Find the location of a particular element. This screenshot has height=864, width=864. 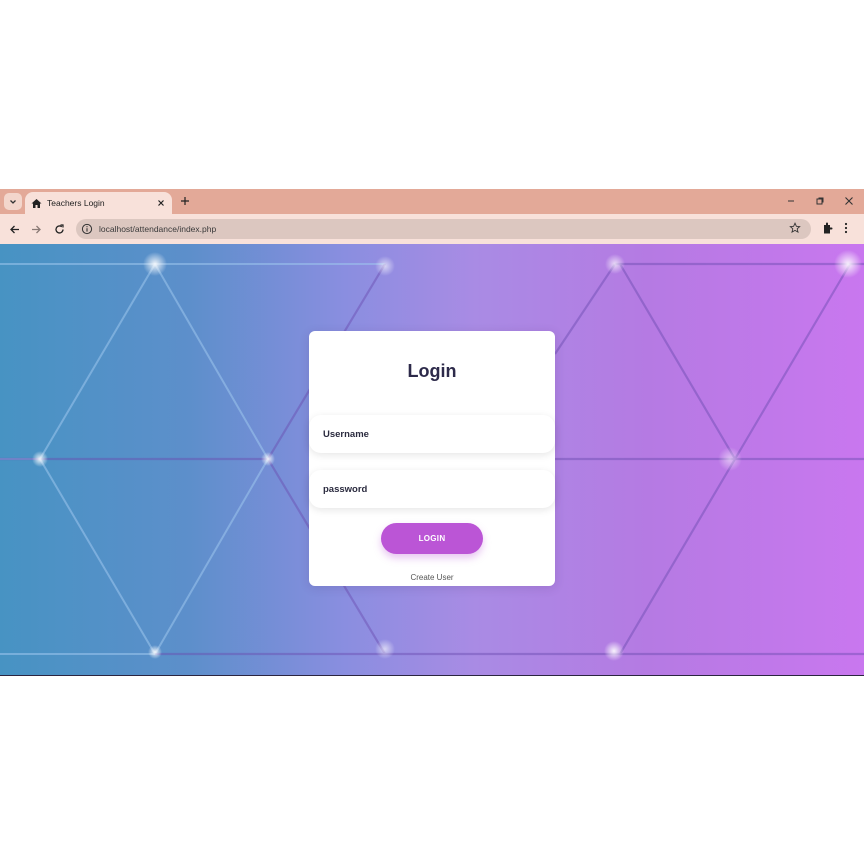

menu-dots-icon is located at coordinates (850, 229).